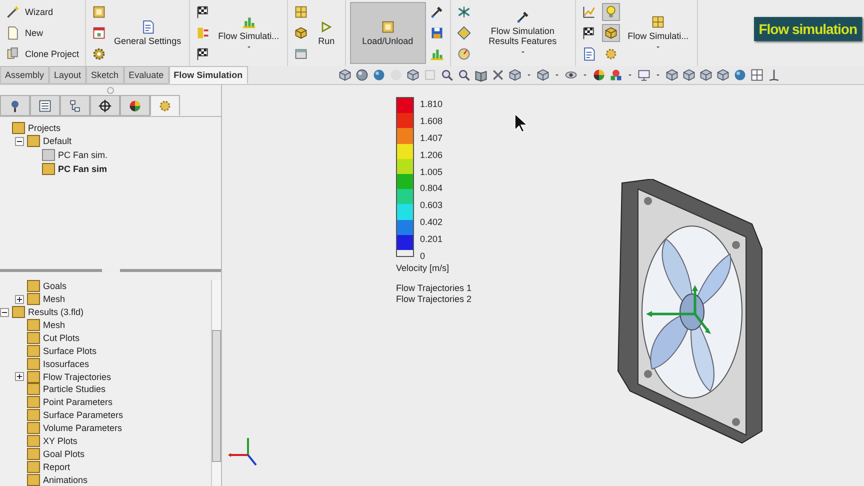 The image size is (864, 486). I want to click on window-icon, so click(301, 53).